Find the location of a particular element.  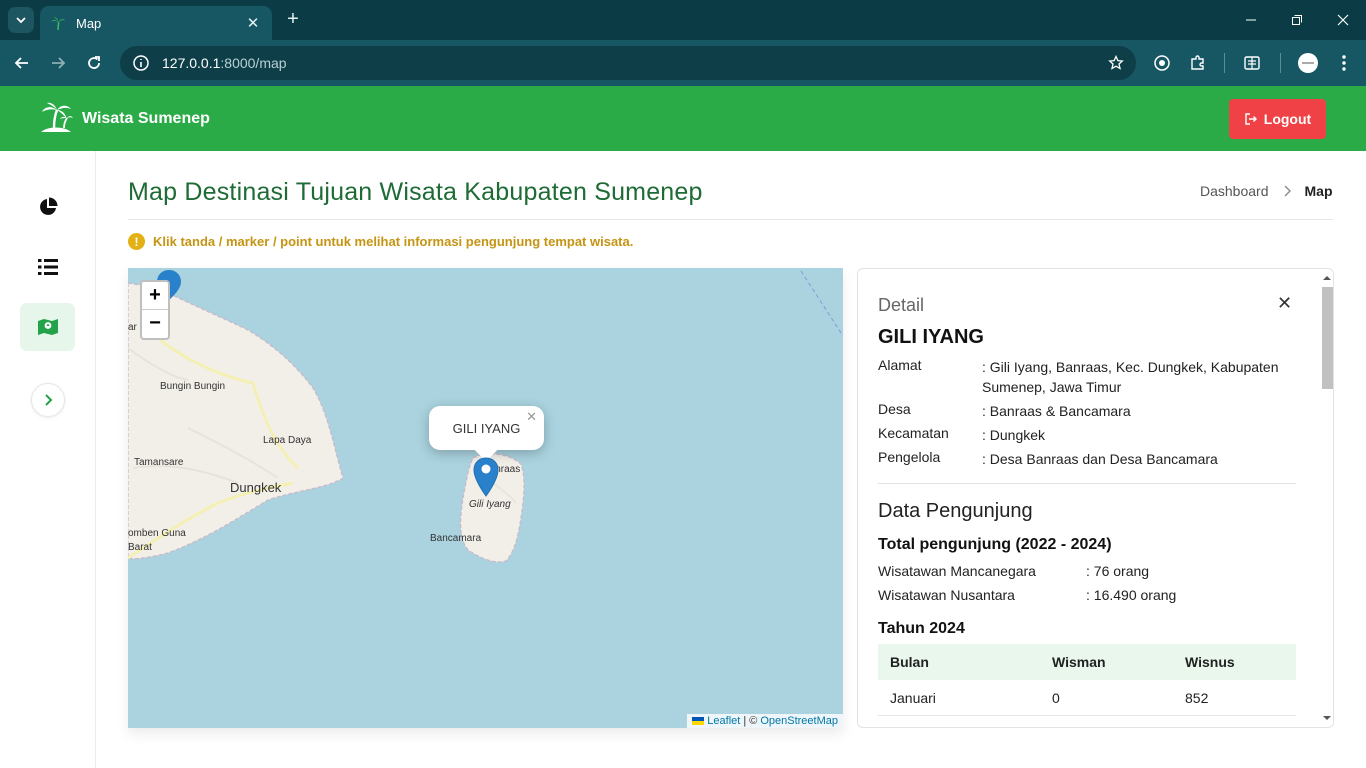

table-header: Bulan Wisman Wisnus is located at coordinates (1087, 662).